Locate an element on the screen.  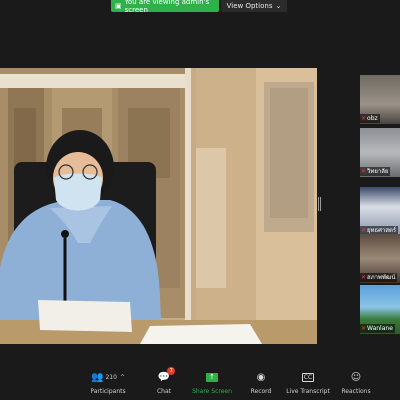
participant-name-tag: ✕ สภาพพัฒน์ is located at coordinates (379, 277).